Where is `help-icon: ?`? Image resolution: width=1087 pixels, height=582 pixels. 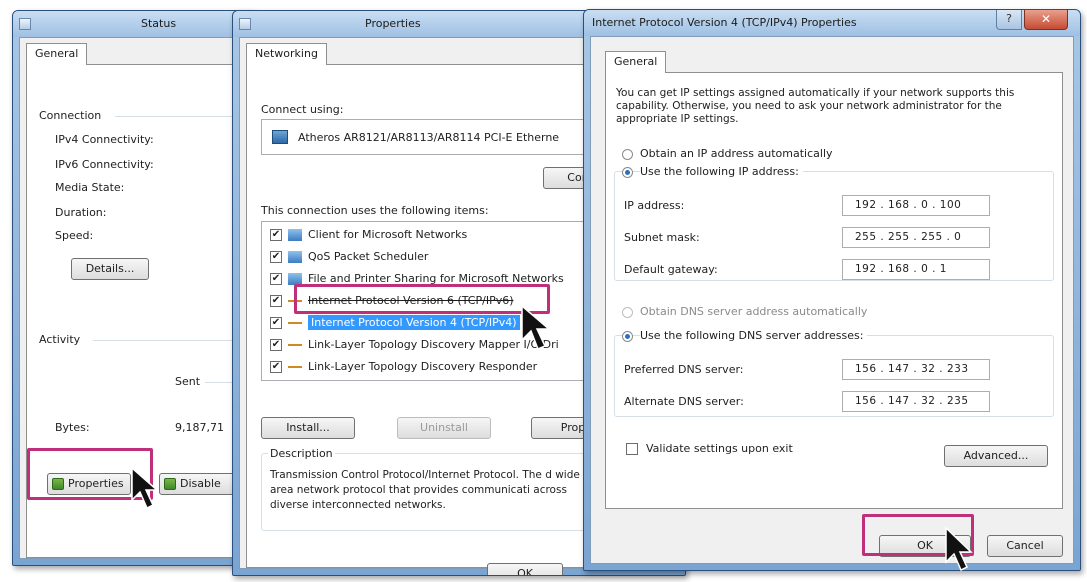 help-icon: ? is located at coordinates (1009, 20).